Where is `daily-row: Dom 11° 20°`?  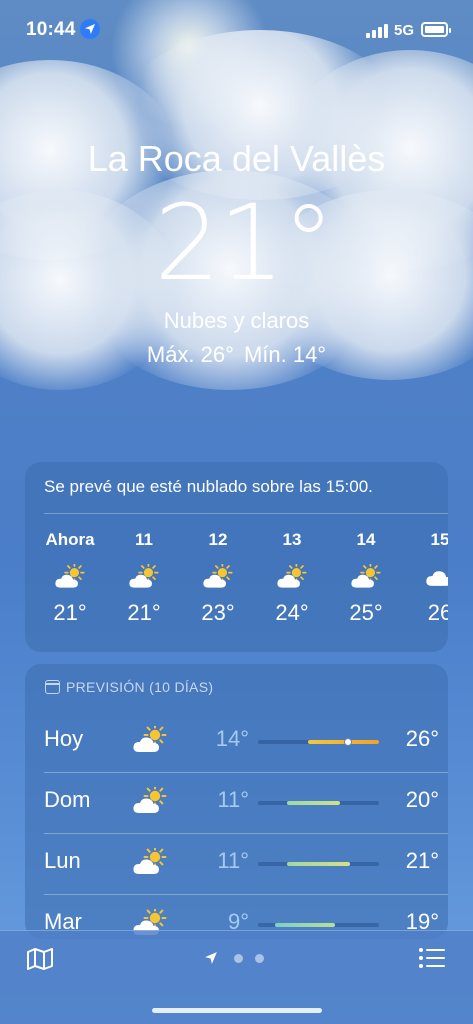 daily-row: Dom 11° 20° is located at coordinates (236, 802).